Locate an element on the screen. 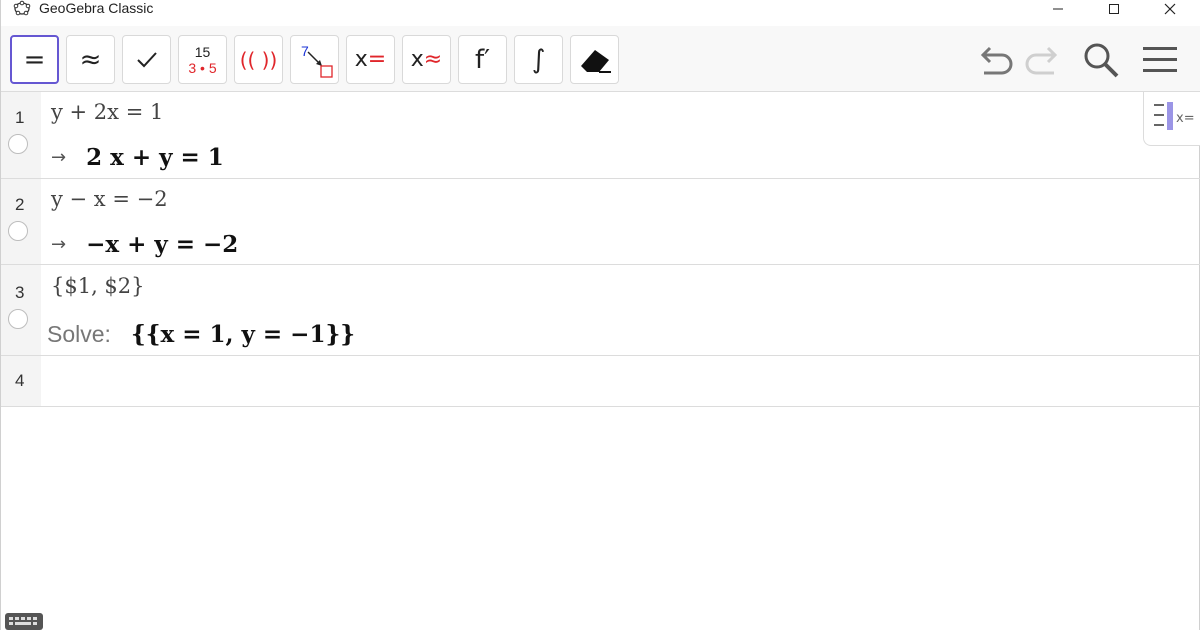 This screenshot has width=1200, height=630. eraser-icon is located at coordinates (595, 61).